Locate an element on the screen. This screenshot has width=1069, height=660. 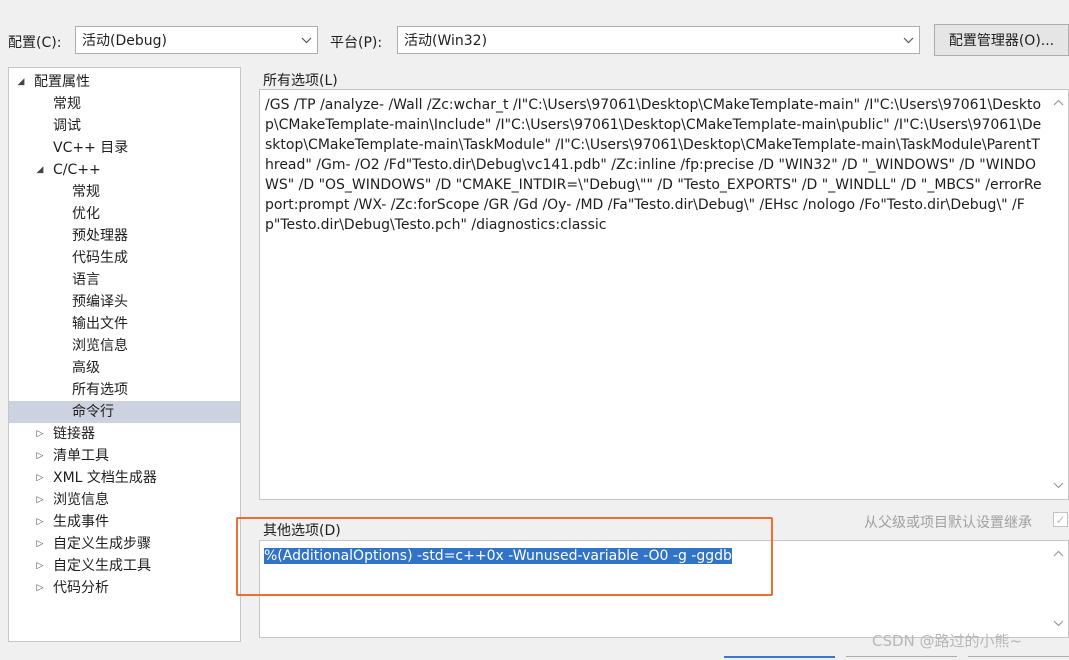
tree-item: 调试 is located at coordinates (124, 126).